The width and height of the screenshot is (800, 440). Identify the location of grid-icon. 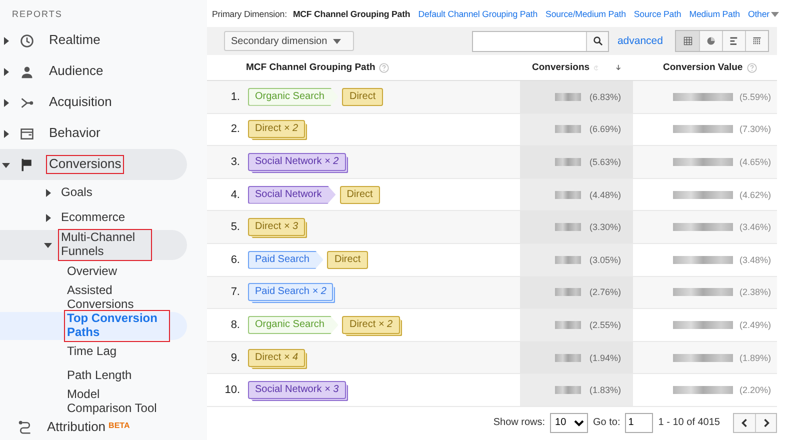
(687, 41).